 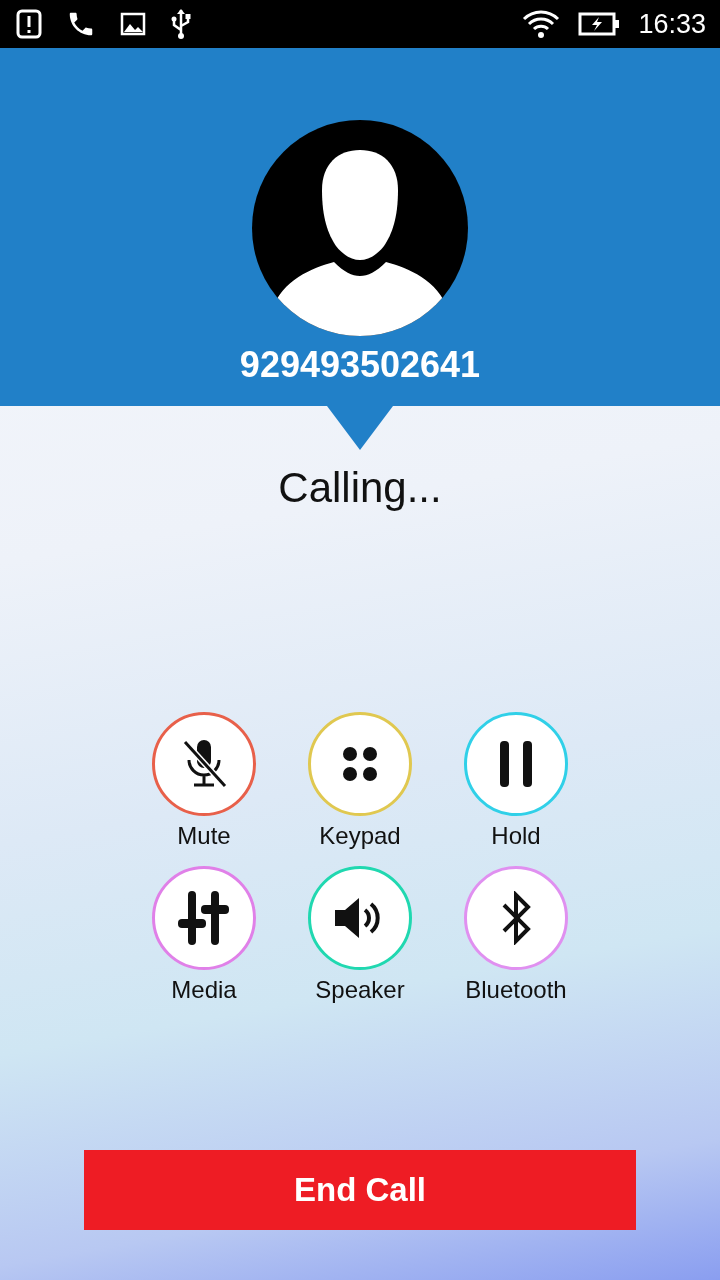 What do you see at coordinates (541, 24) in the screenshot?
I see `wifi-icon` at bounding box center [541, 24].